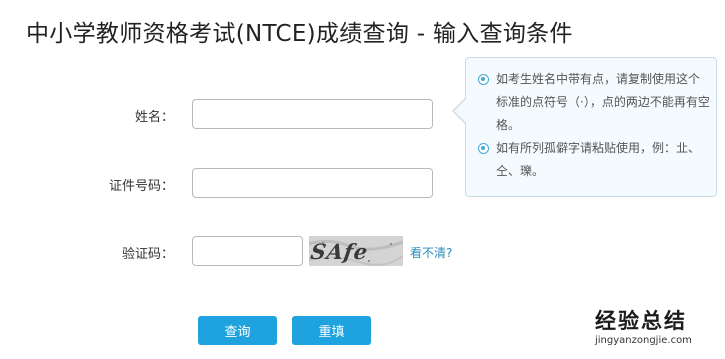 The height and width of the screenshot is (359, 725). What do you see at coordinates (603, 102) in the screenshot?
I see `tip-text: 如考生姓名中带有点，请复制使用这个标准的点符号（·），点的两边不能再有空格。` at bounding box center [603, 102].